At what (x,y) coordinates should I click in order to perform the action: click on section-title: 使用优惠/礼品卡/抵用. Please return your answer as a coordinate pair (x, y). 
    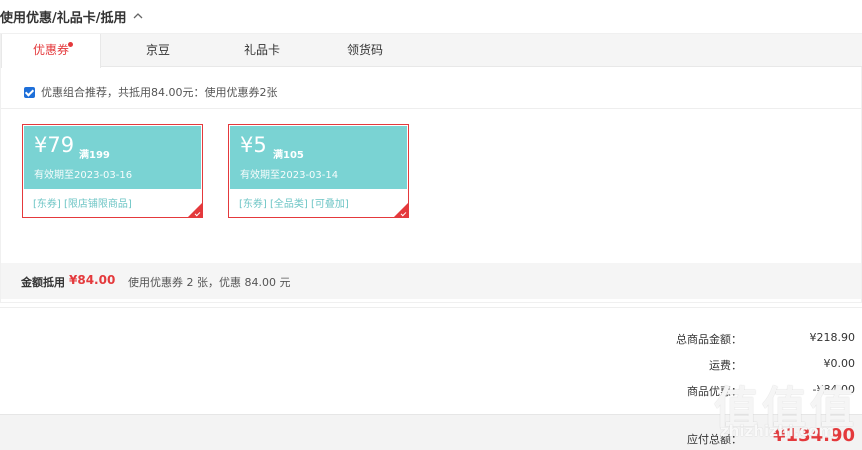
    Looking at the image, I should click on (63, 18).